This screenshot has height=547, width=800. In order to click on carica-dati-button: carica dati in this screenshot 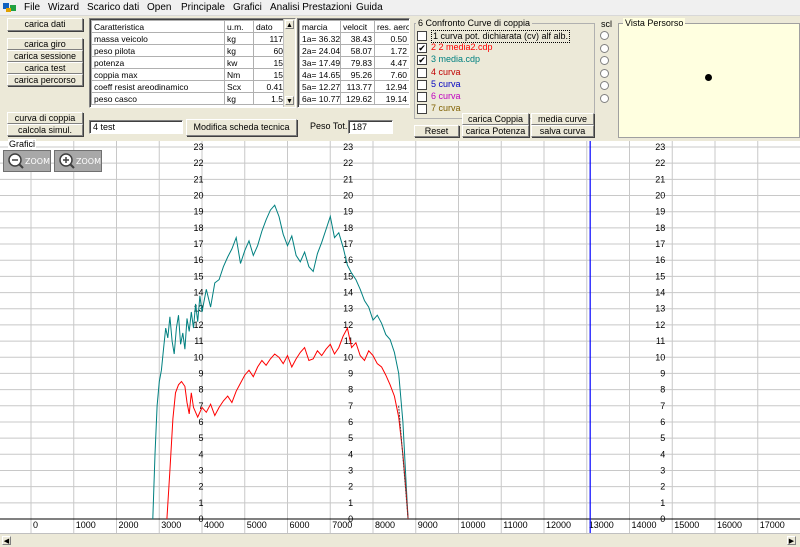, I will do `click(45, 24)`.